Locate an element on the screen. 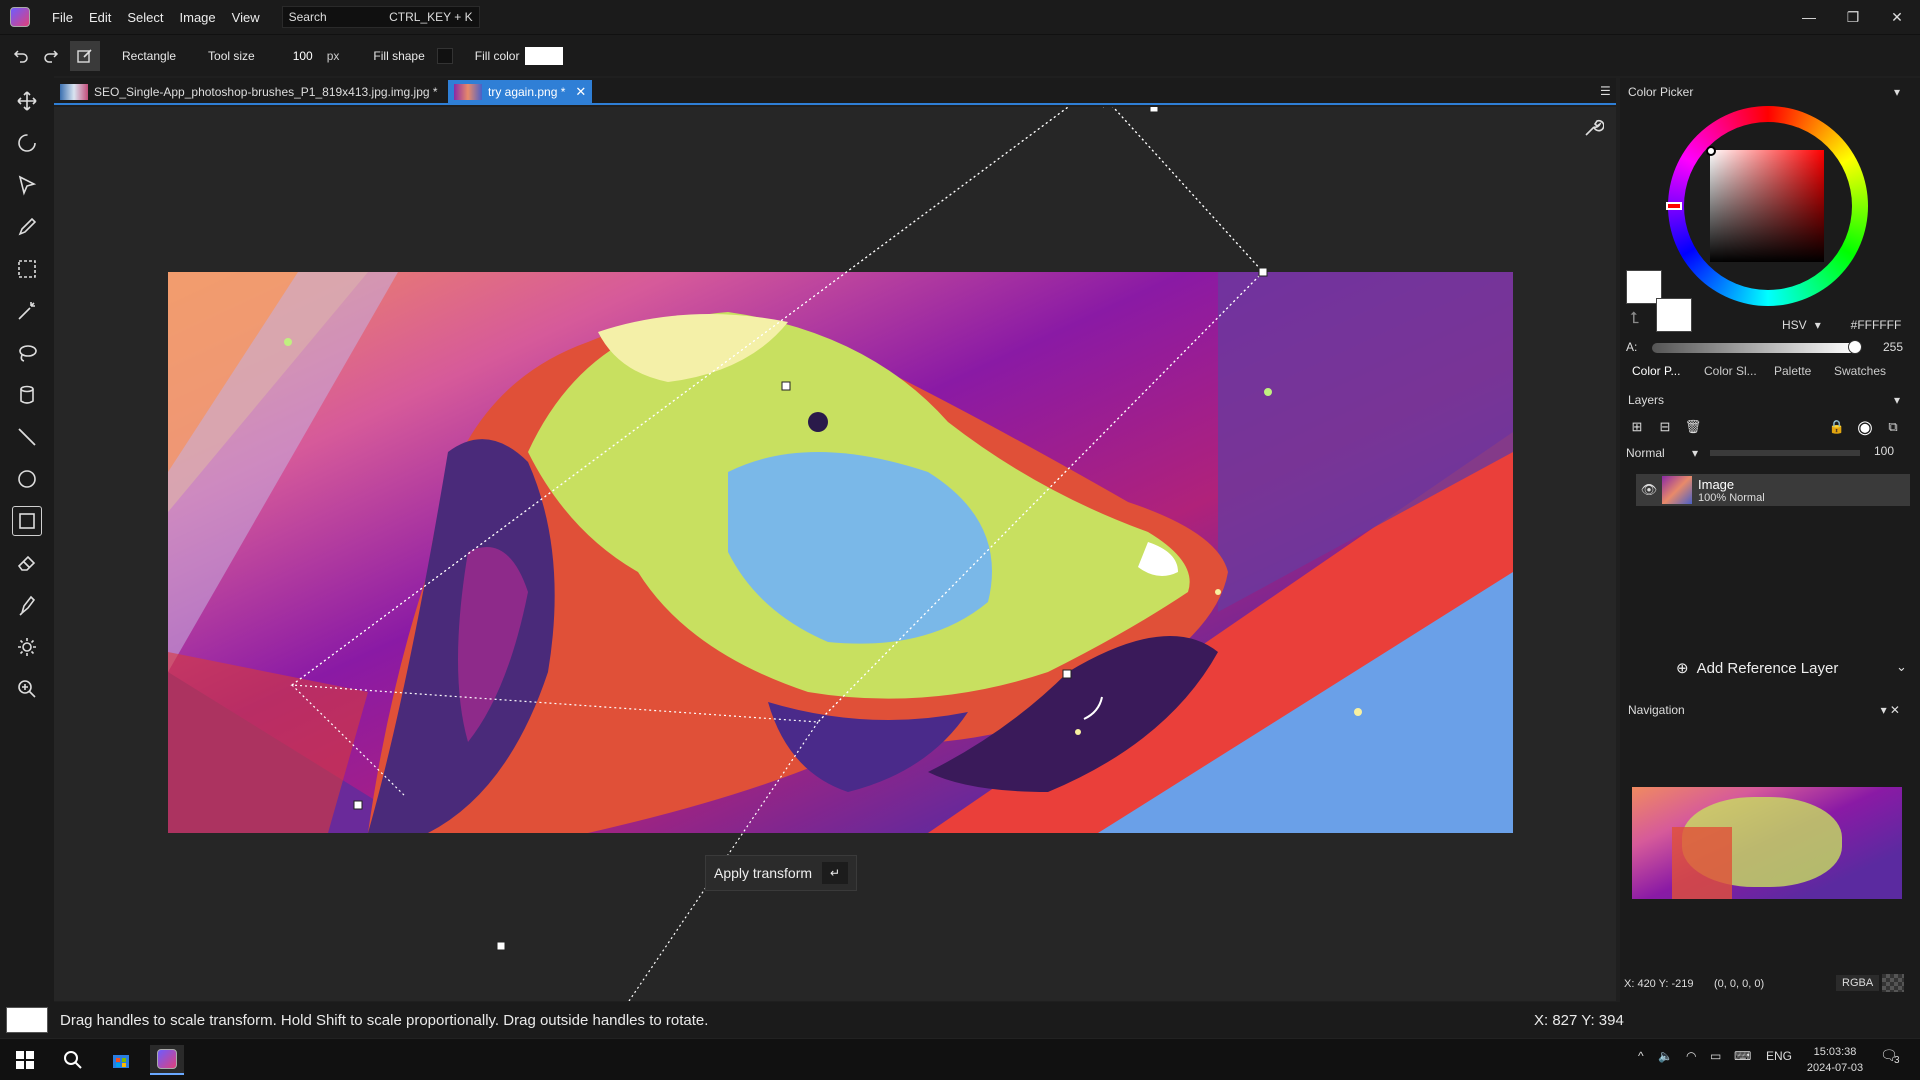  tray-overflow-icon: ^ is located at coordinates (1641, 1056).